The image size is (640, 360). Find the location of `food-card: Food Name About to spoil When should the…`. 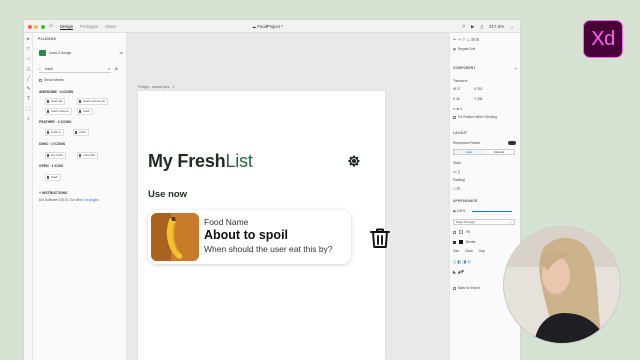

food-card: Food Name About to spoil When should the… is located at coordinates (249, 237).